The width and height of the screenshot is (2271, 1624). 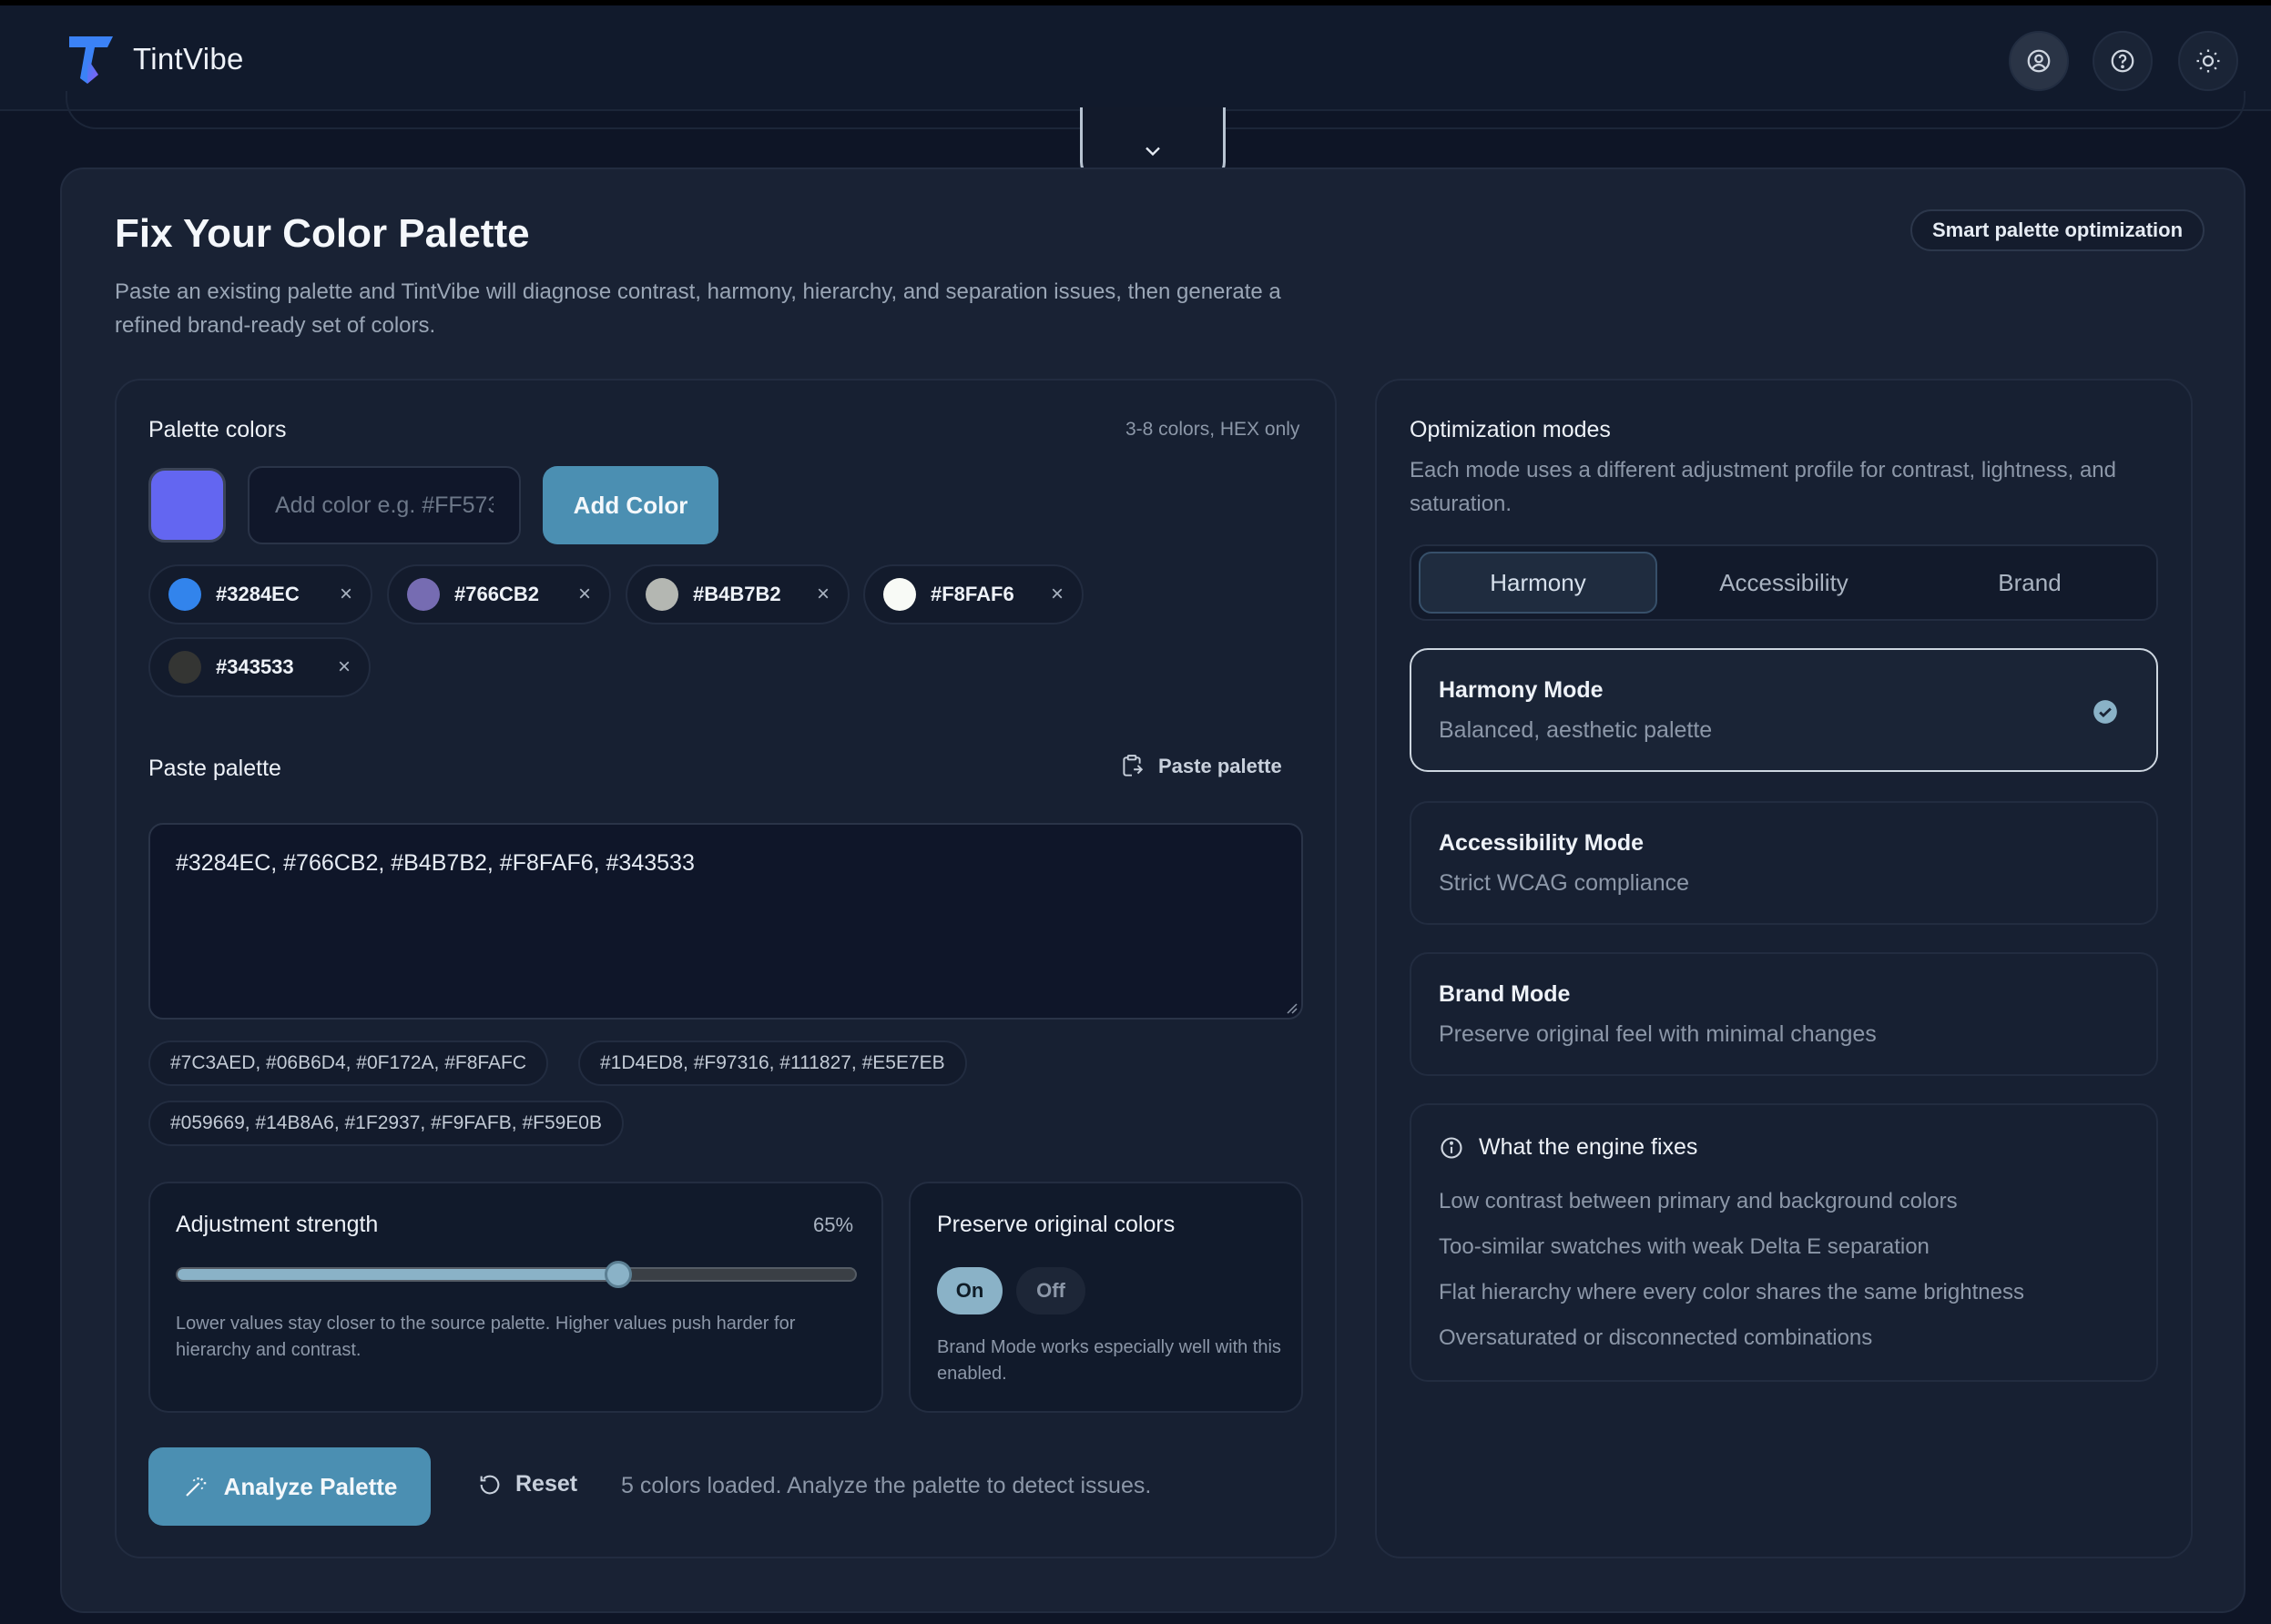 I want to click on paste-palette-button: Paste palette, so click(x=1201, y=767).